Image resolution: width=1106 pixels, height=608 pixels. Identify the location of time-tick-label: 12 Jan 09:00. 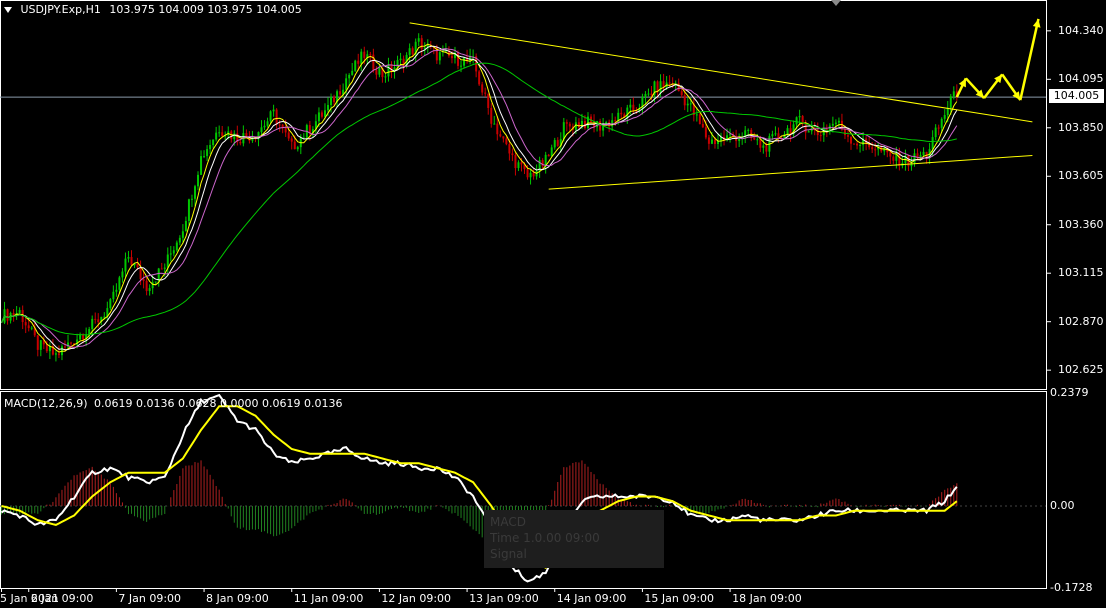
(416, 598).